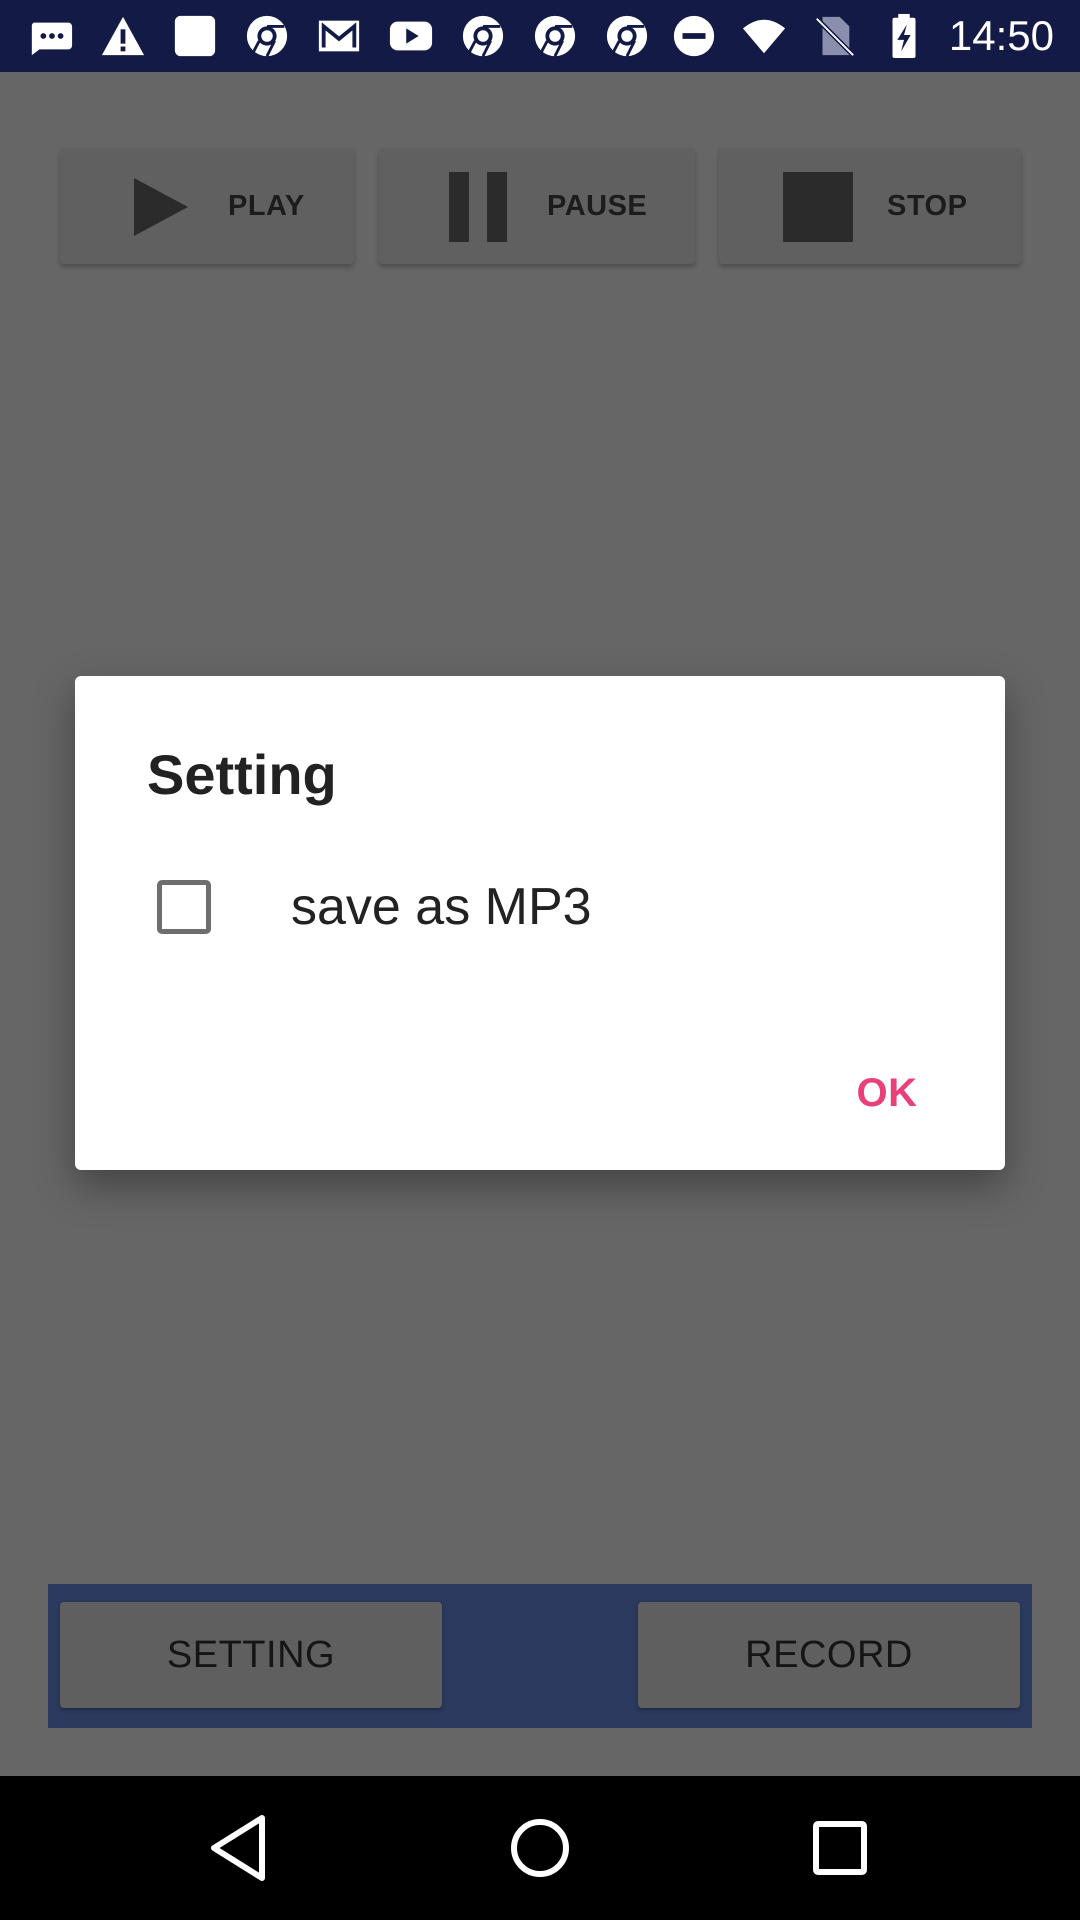 This screenshot has width=1080, height=1920. I want to click on navigation-bar, so click(540, 1848).